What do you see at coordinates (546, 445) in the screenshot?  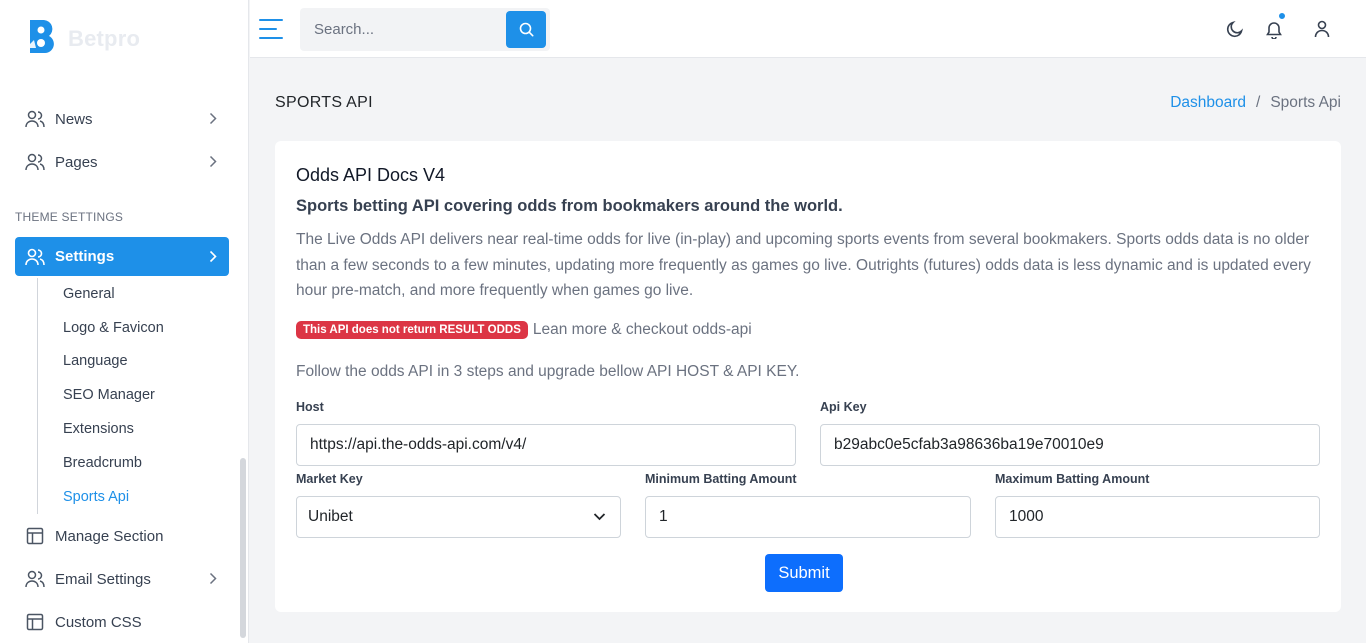 I see `host-field` at bounding box center [546, 445].